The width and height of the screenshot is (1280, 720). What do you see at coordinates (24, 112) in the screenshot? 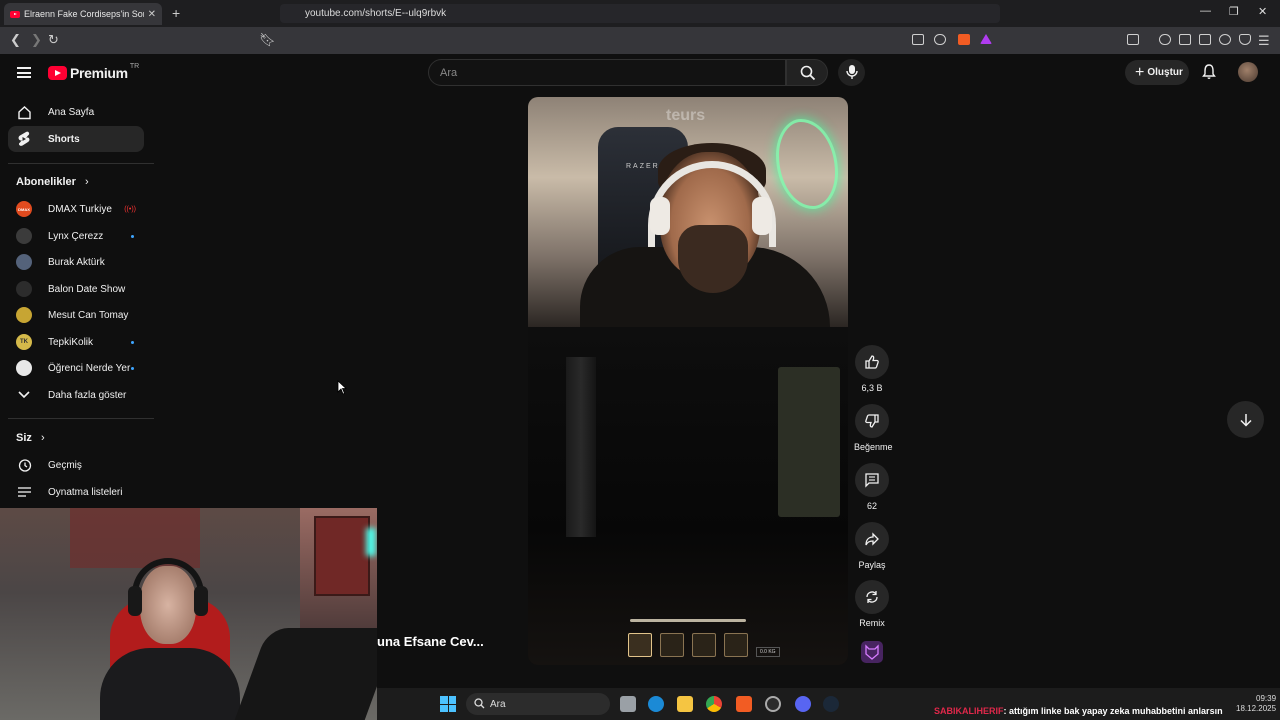
I see `home-icon` at bounding box center [24, 112].